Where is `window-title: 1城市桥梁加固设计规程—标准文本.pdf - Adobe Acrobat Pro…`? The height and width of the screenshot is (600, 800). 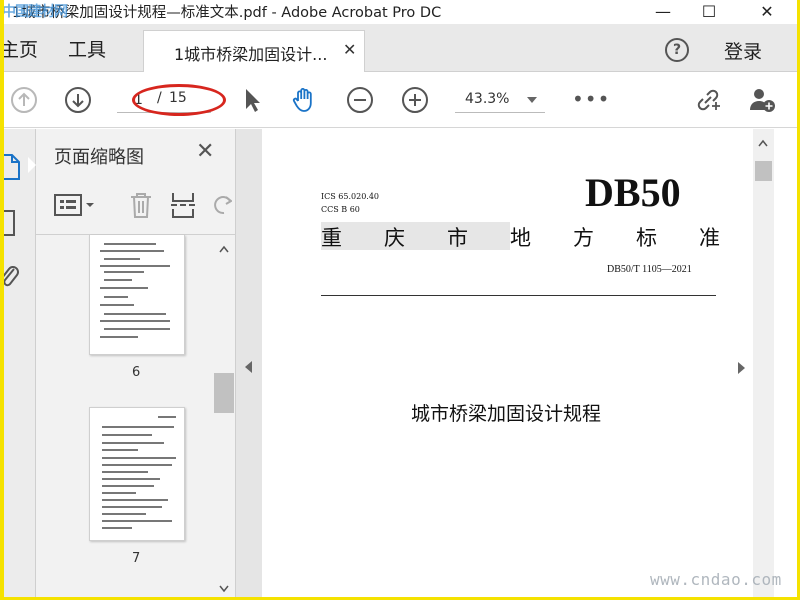
window-title: 1城市桥梁加固设计规程—标准文本.pdf - Adobe Acrobat Pro… is located at coordinates (227, 13).